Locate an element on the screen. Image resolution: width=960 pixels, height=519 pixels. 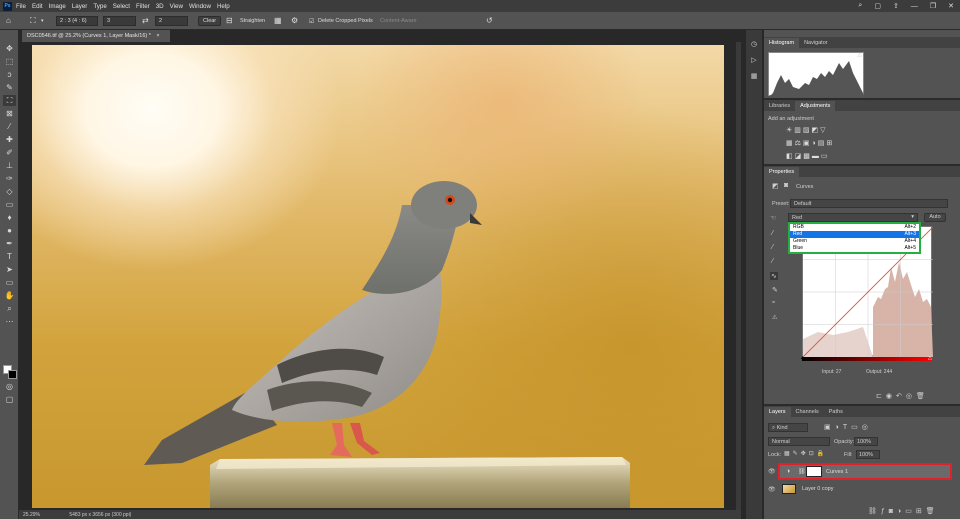
close-icon: ✕ is located at coordinates (951, 6).